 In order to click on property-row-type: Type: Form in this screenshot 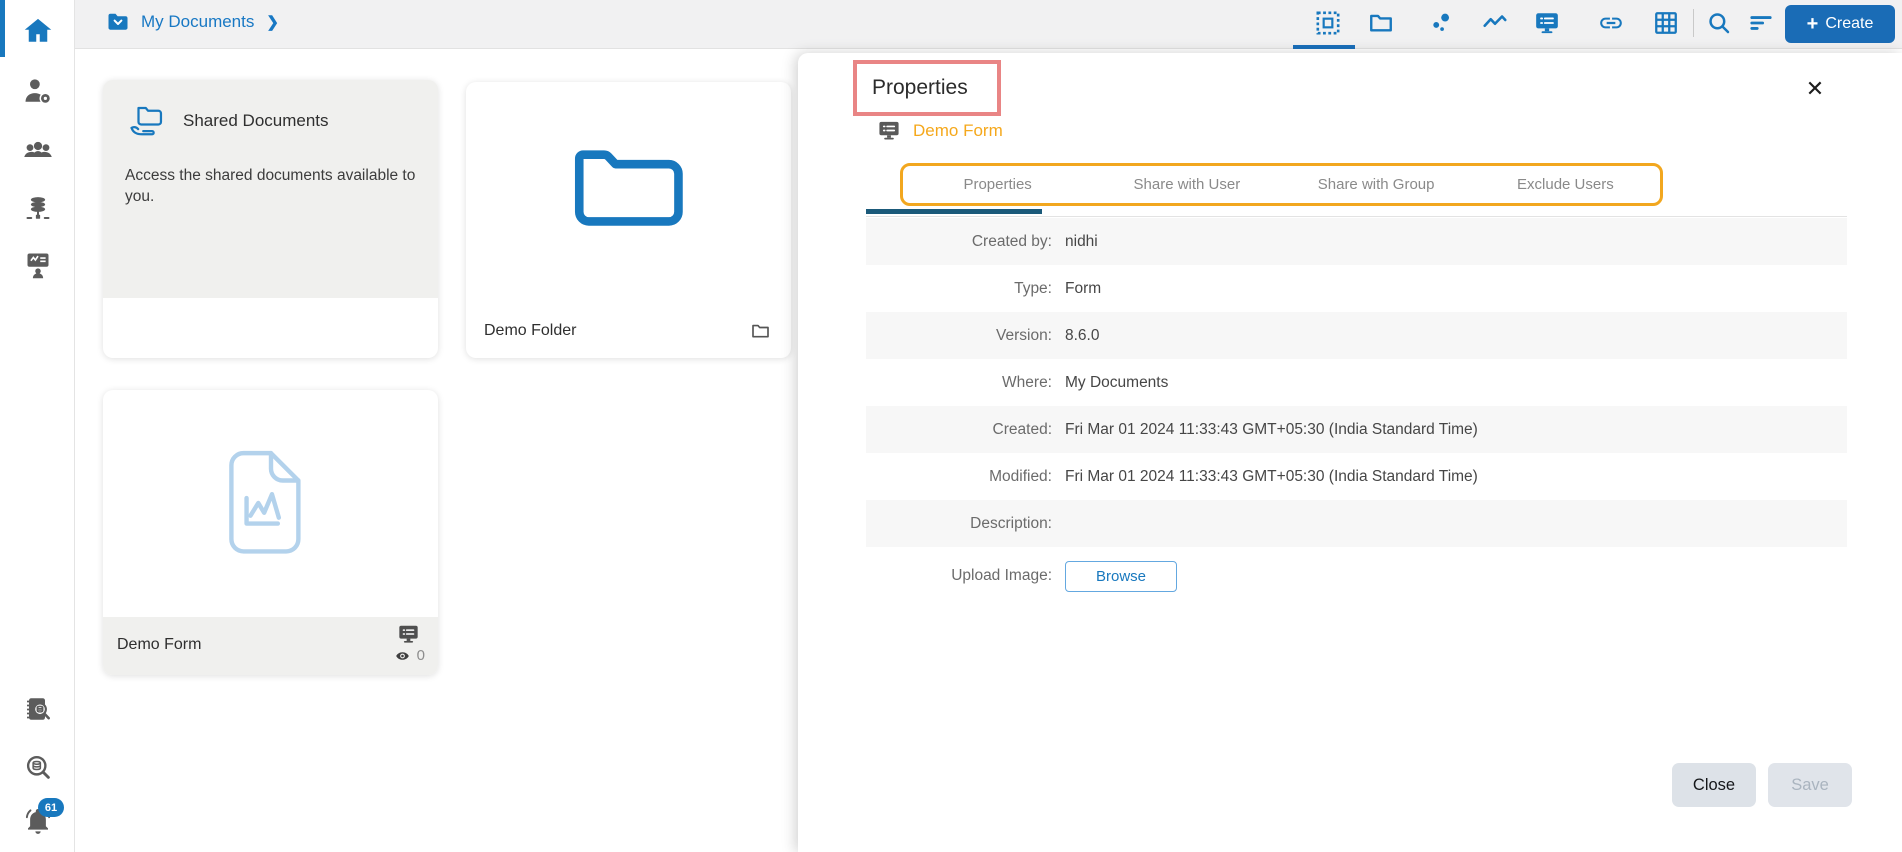, I will do `click(1356, 288)`.